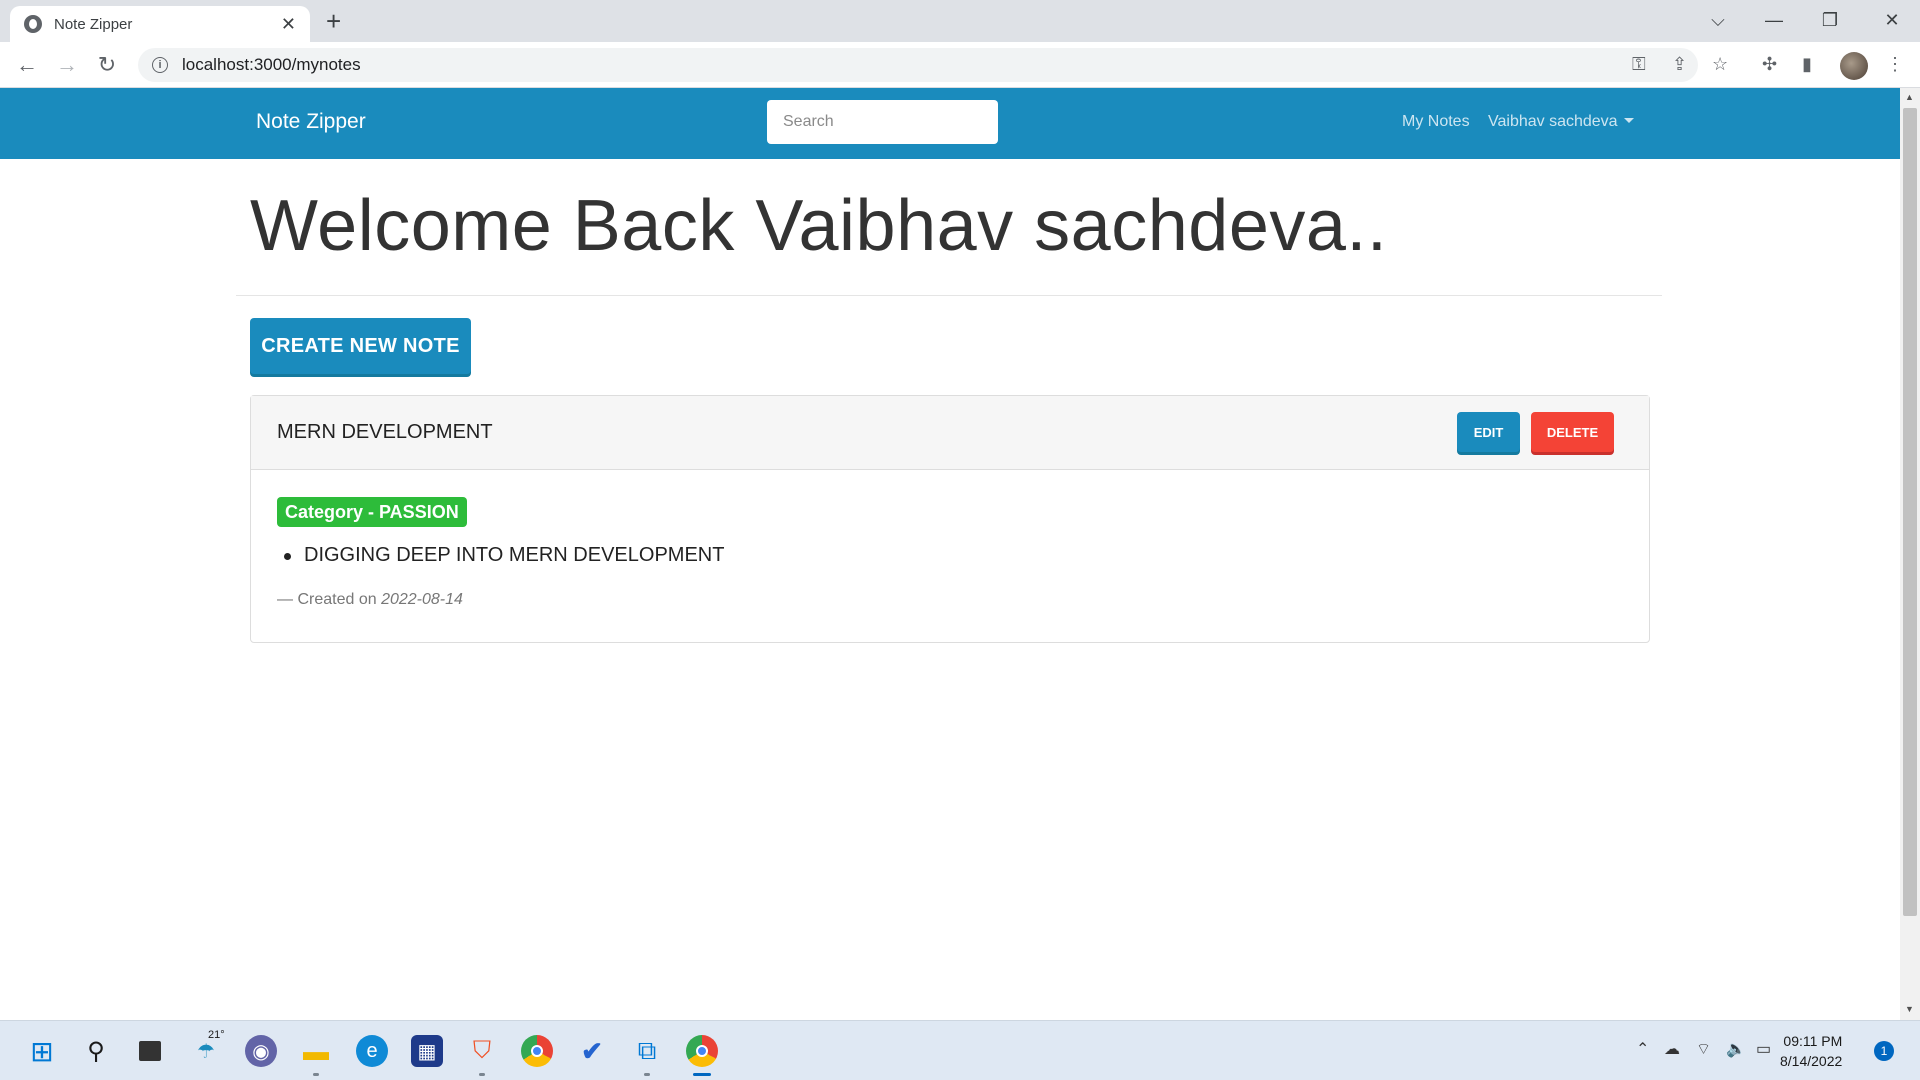 The width and height of the screenshot is (1920, 1080). What do you see at coordinates (422, 599) in the screenshot?
I see `created-date-value: 2022-08-14` at bounding box center [422, 599].